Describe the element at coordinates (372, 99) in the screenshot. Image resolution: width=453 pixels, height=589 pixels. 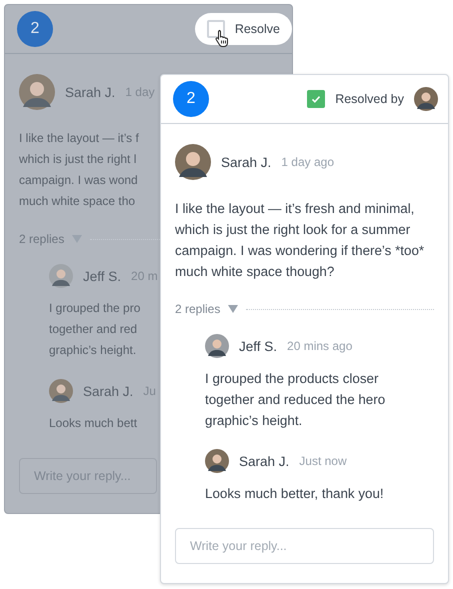
I see `resolve-control: Resolved by` at that location.